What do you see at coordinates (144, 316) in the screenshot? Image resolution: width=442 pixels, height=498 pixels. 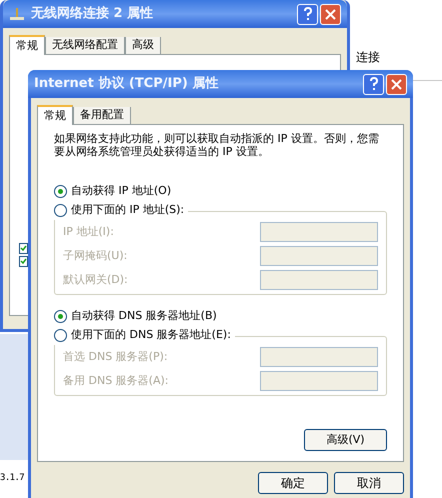 I see `radio-label: 自动获得 DNS 服务器地址(B)` at bounding box center [144, 316].